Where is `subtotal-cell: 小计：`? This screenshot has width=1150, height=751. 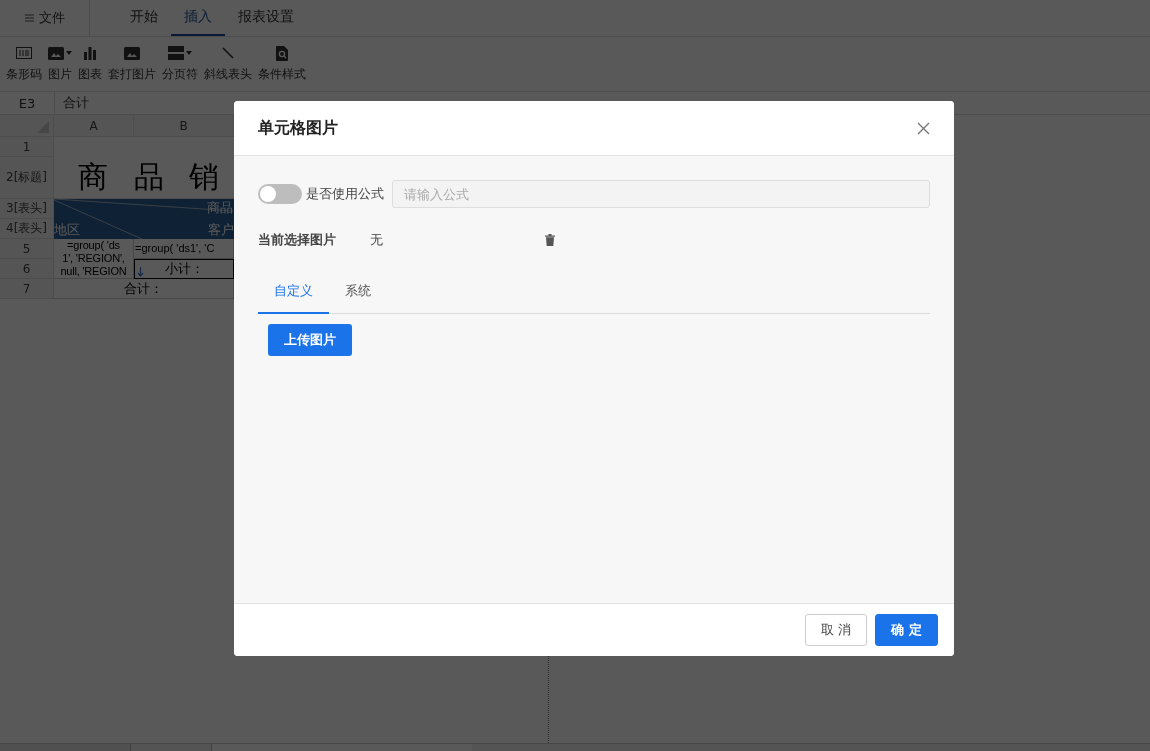
subtotal-cell: 小计： is located at coordinates (184, 269).